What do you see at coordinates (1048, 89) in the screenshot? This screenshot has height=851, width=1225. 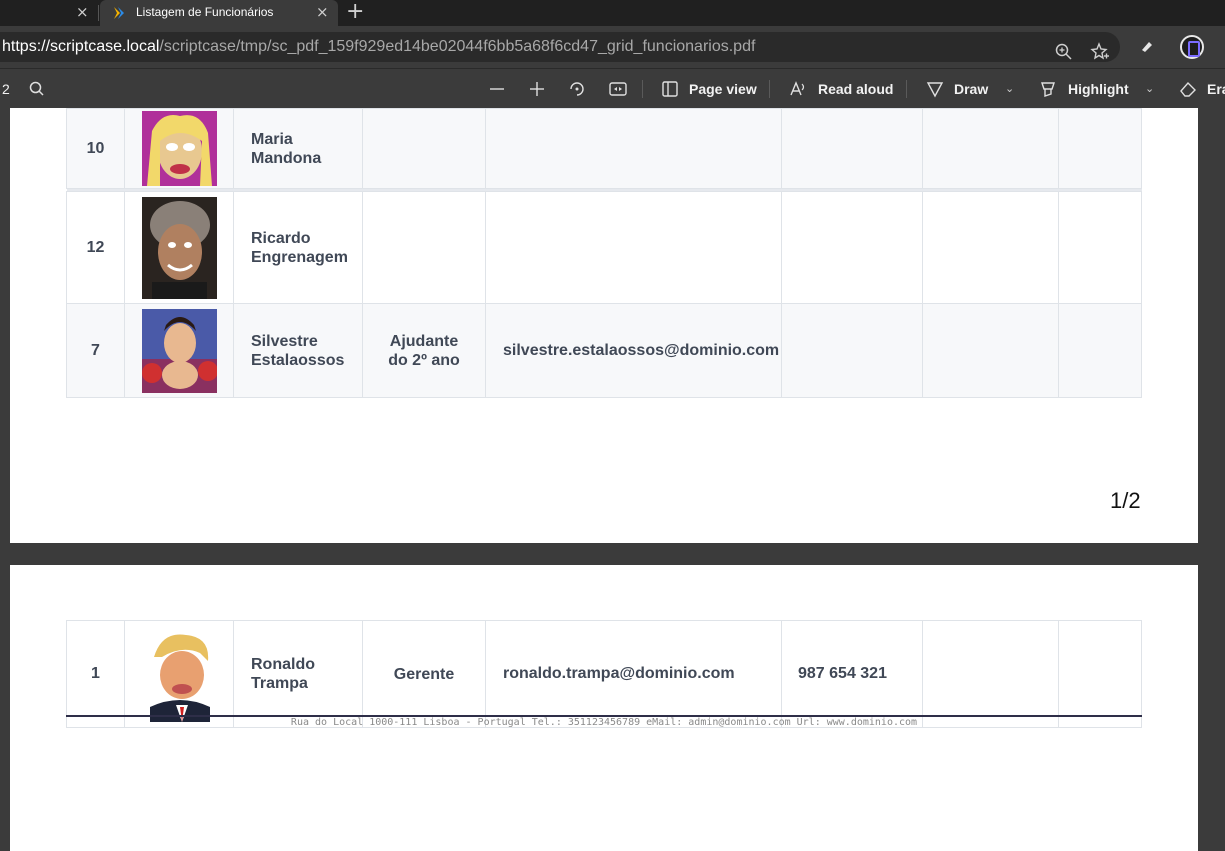 I see `highlight-icon` at bounding box center [1048, 89].